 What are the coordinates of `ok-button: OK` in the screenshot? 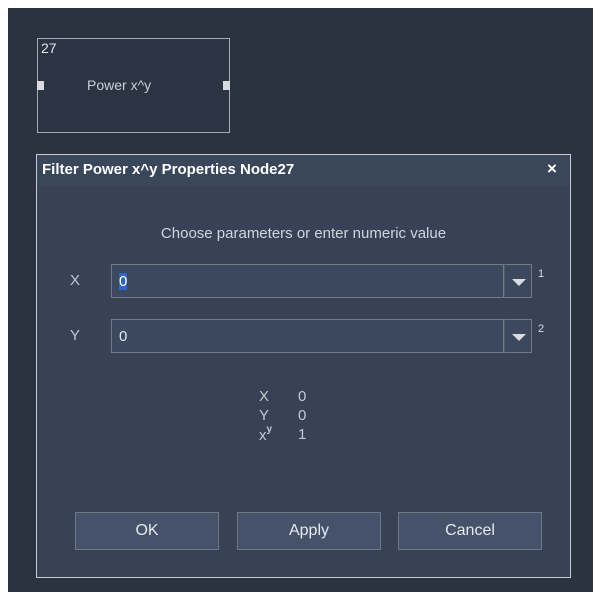 It's located at (147, 531).